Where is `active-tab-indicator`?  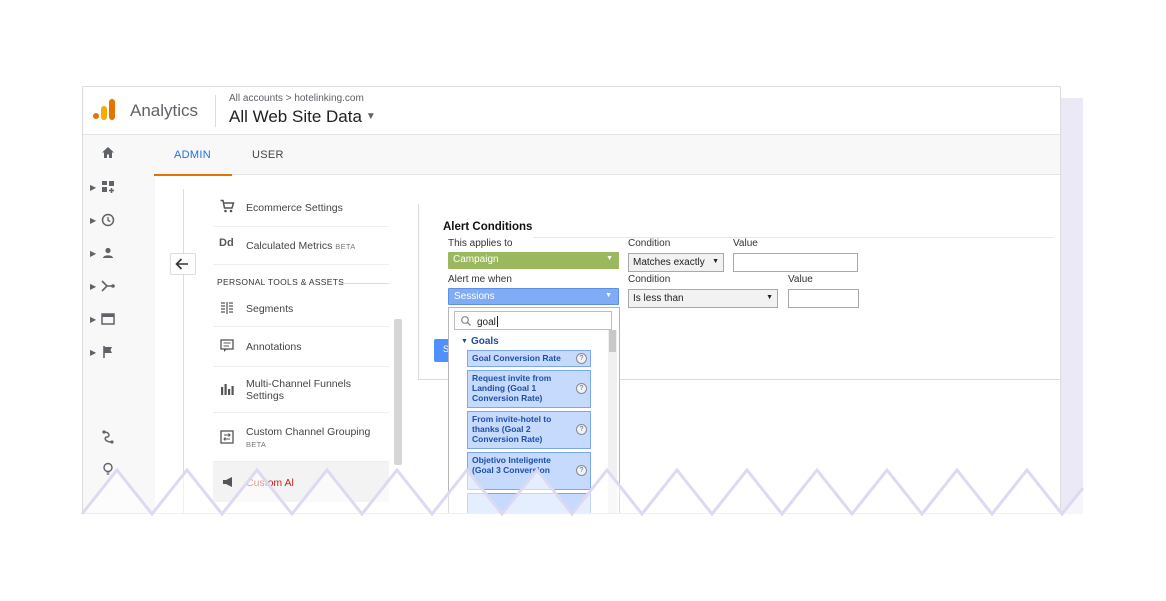
active-tab-indicator is located at coordinates (193, 175).